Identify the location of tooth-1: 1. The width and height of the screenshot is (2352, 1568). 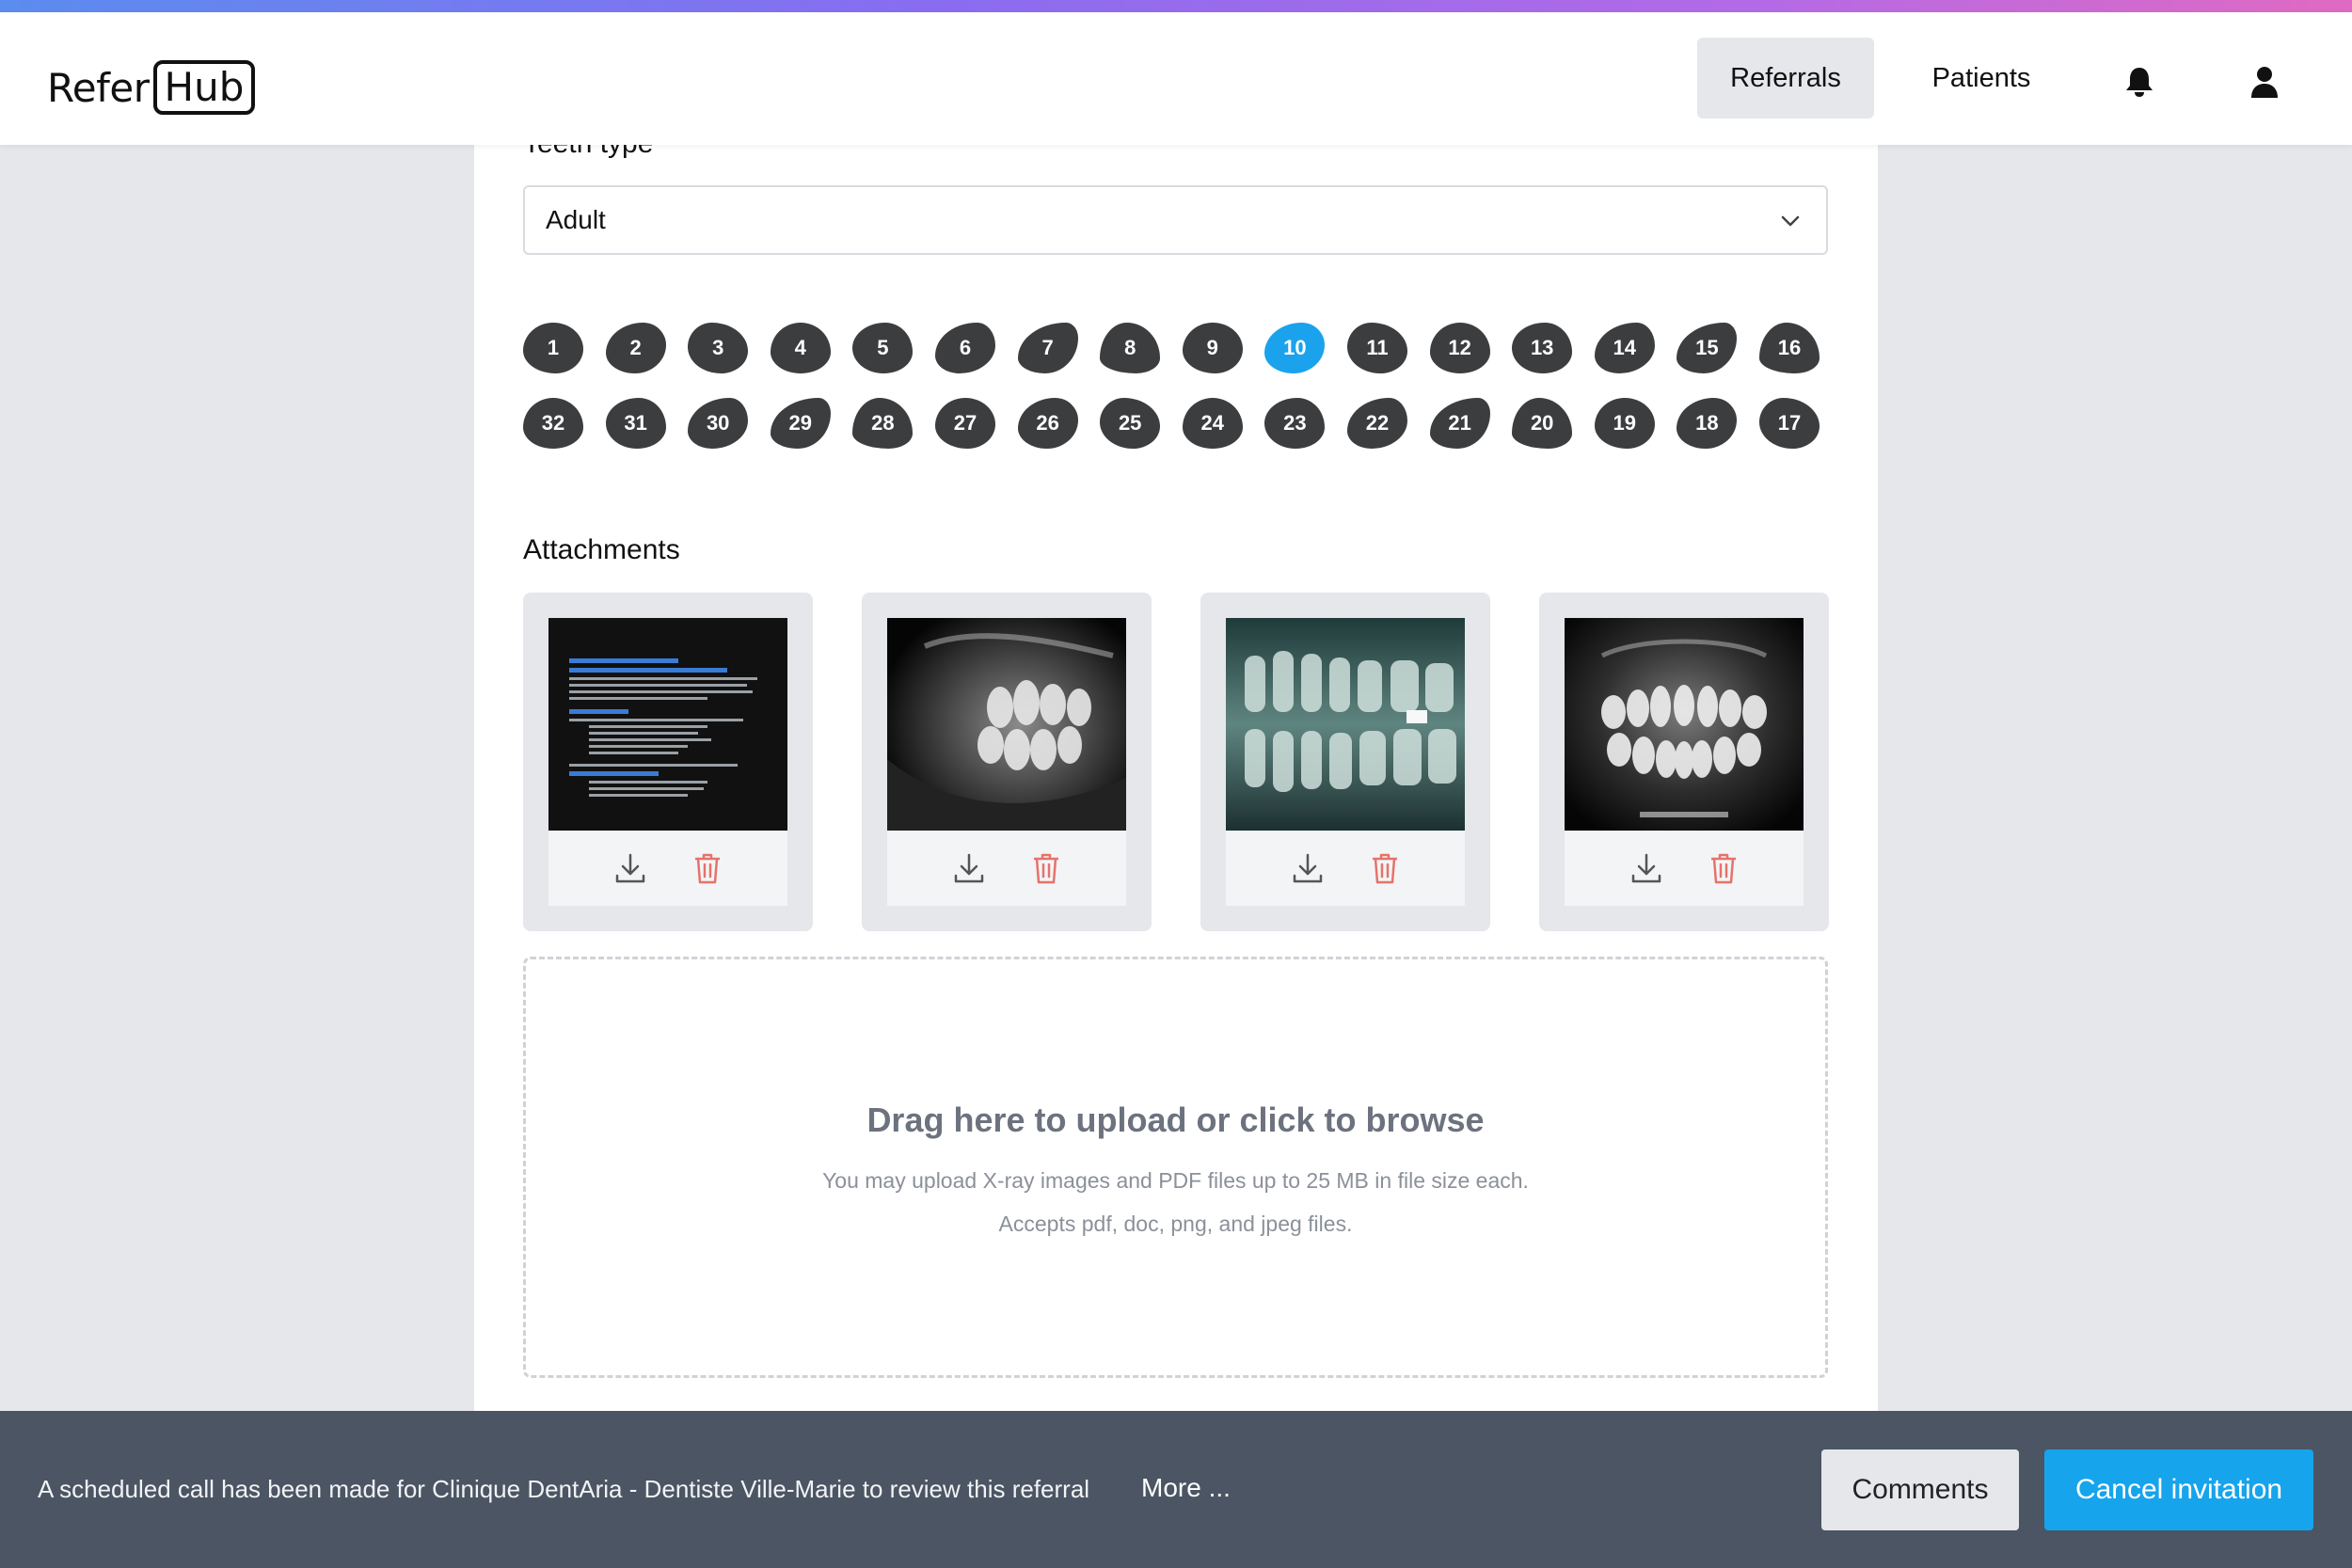
(553, 348).